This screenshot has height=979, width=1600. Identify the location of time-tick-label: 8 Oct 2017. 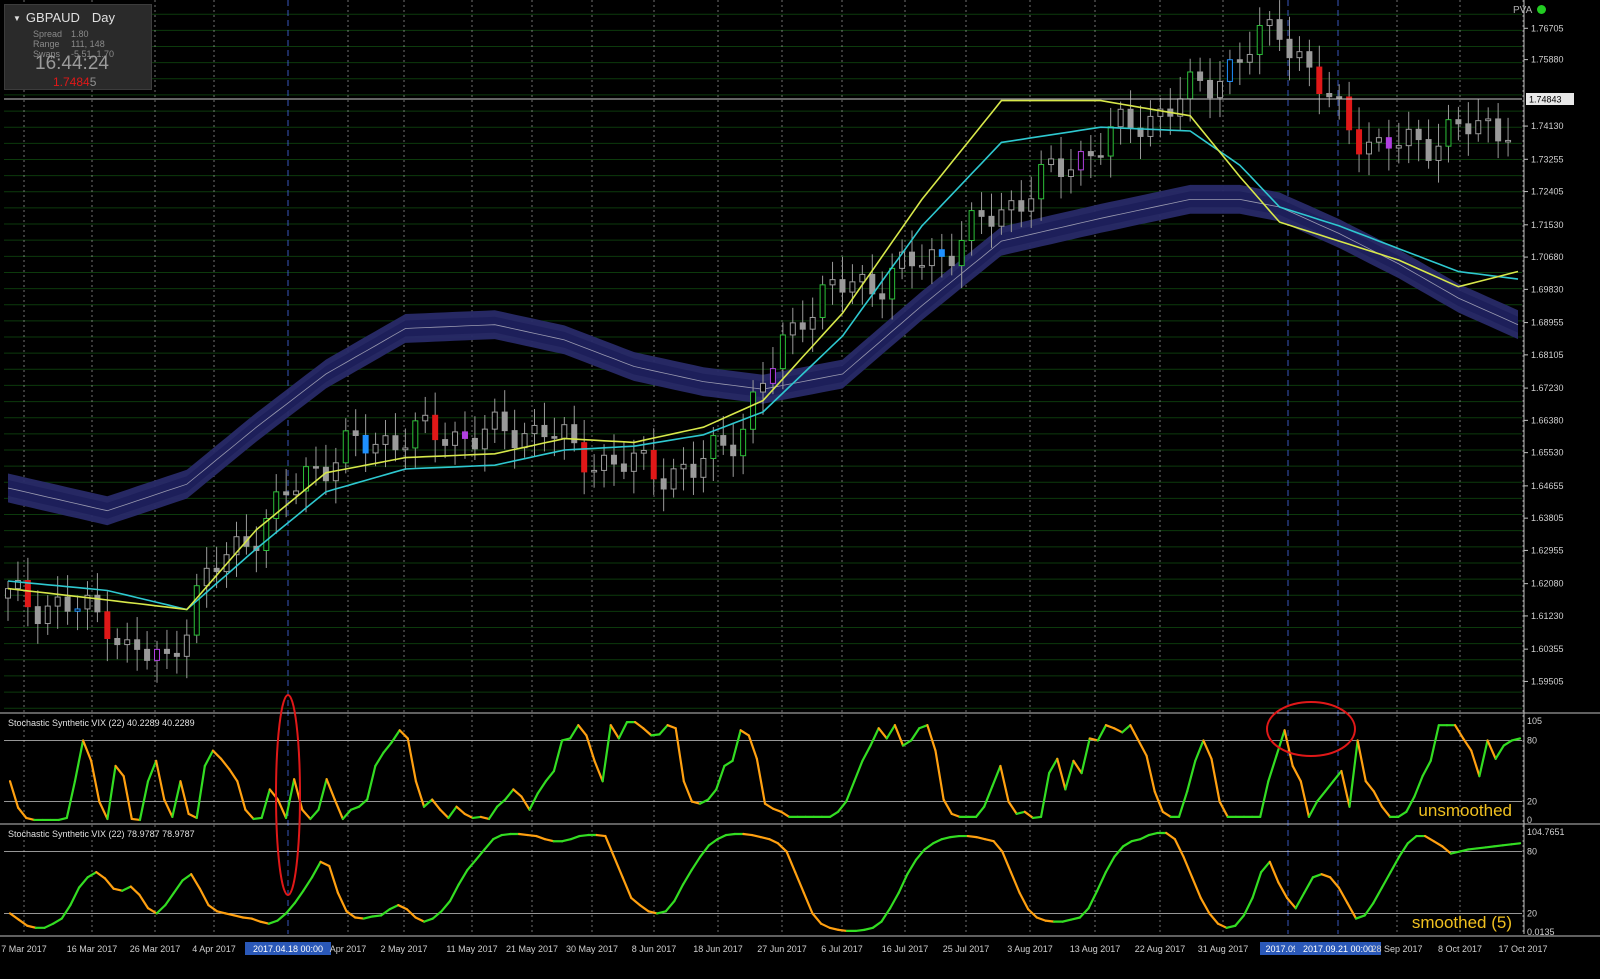
(1460, 949).